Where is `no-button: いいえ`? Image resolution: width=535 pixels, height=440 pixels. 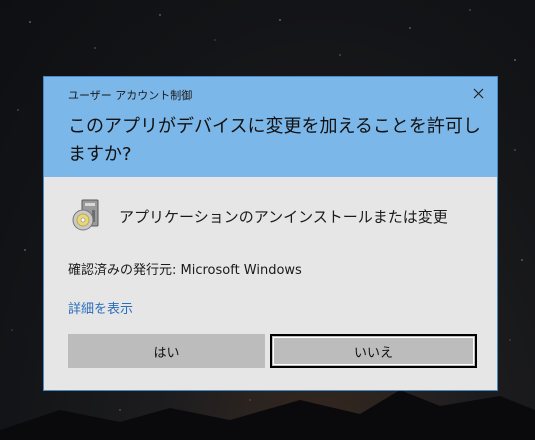
no-button: いいえ is located at coordinates (373, 351).